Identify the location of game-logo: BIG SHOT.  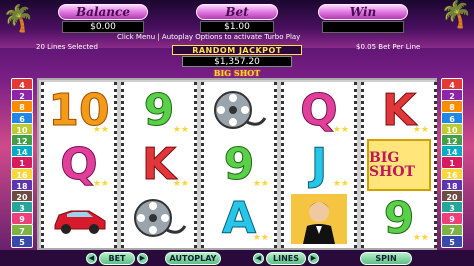
(237, 73).